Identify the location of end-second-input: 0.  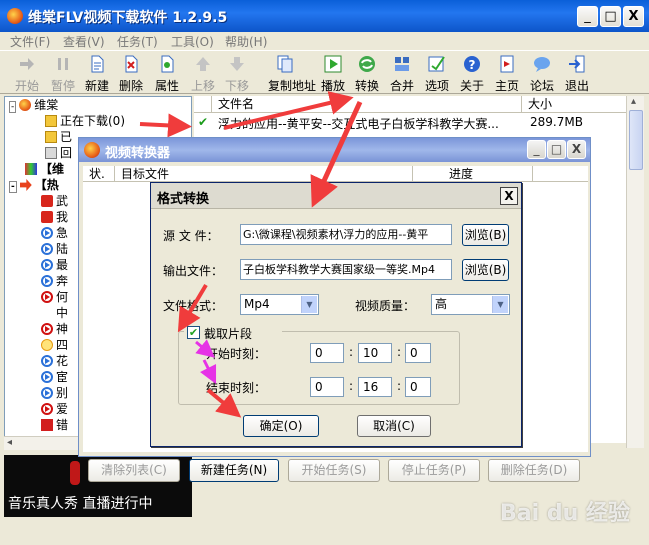
(418, 387).